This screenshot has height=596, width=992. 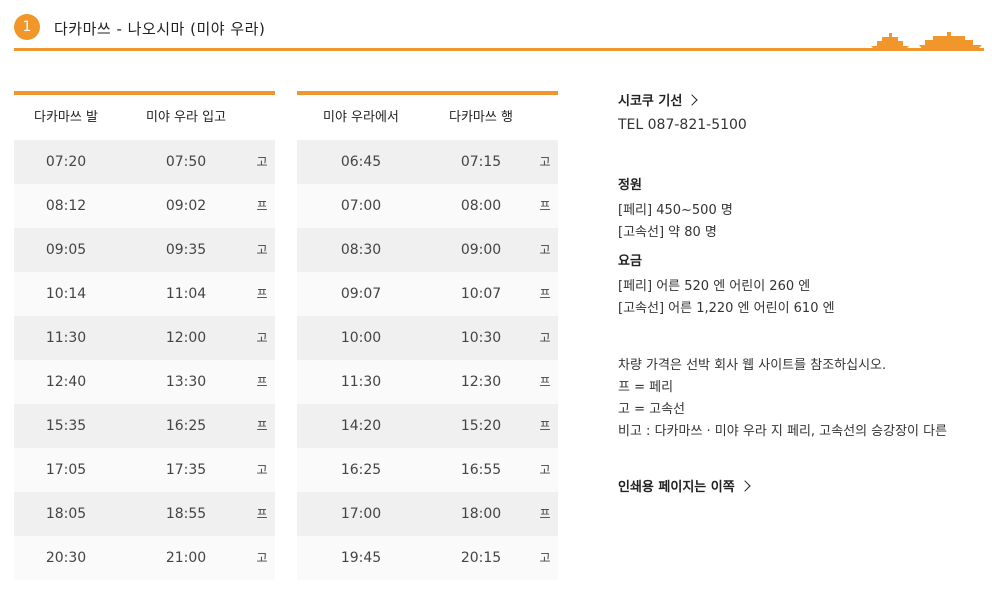 What do you see at coordinates (714, 286) in the screenshot?
I see `fare-ferry: [페리] 어른 520 엔 어린이 260 엔` at bounding box center [714, 286].